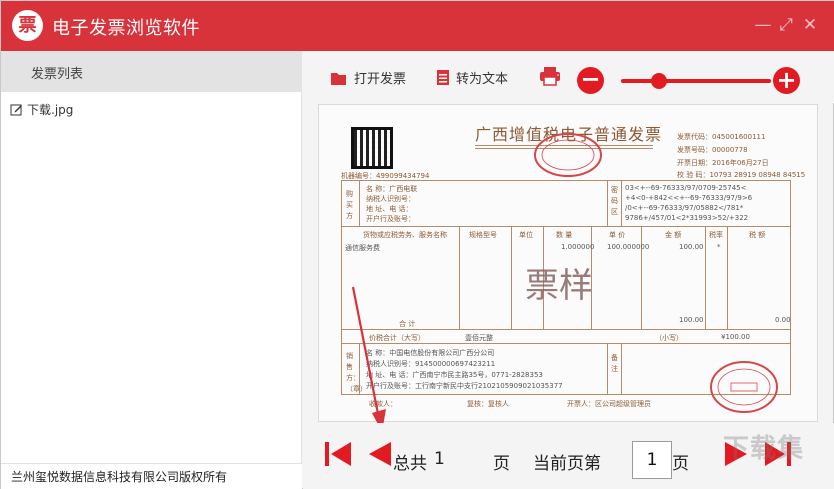 Image resolution: width=834 pixels, height=489 pixels. I want to click on col-divider-tax, so click(727, 277).